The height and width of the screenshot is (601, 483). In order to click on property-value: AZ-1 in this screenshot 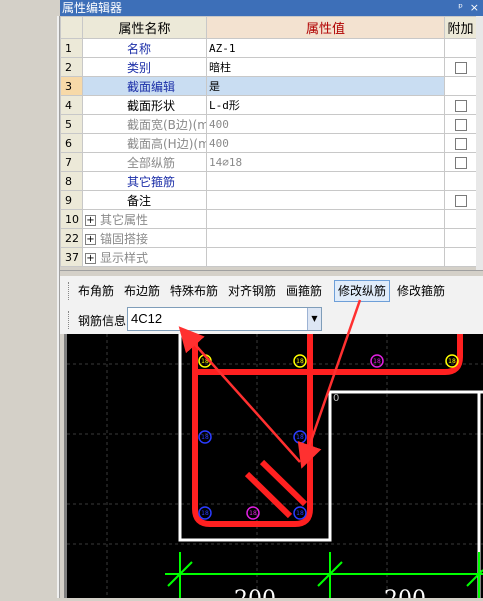, I will do `click(325, 48)`.